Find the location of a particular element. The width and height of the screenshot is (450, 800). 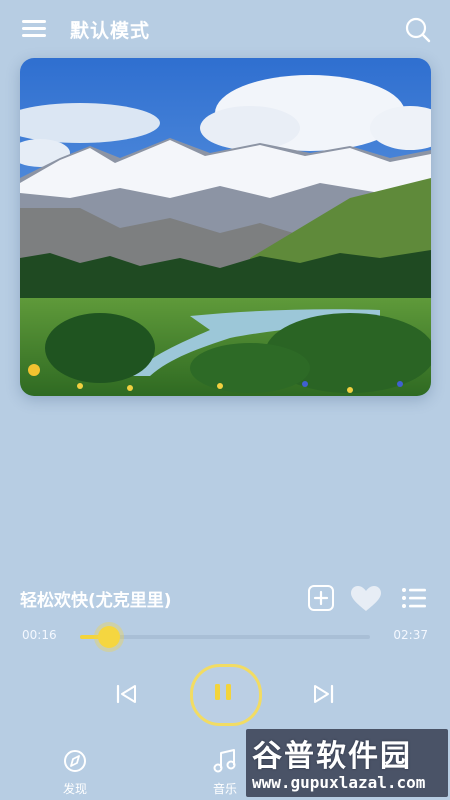

previous-button is located at coordinates (126, 694).